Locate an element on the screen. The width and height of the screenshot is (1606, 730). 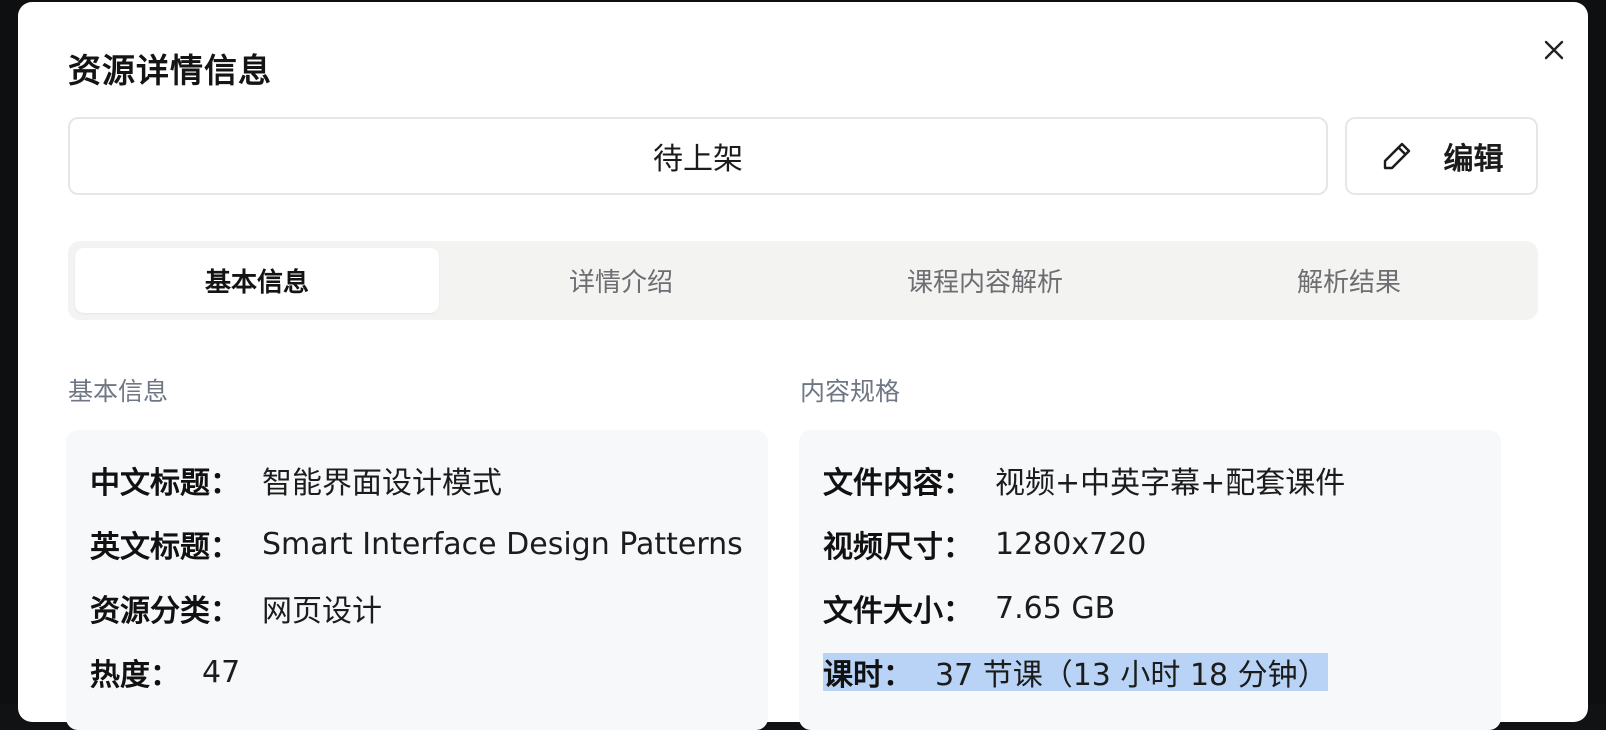
spec-row-lessons: 课时： 37 节课（13 小时 18 分钟） is located at coordinates (1150, 672).